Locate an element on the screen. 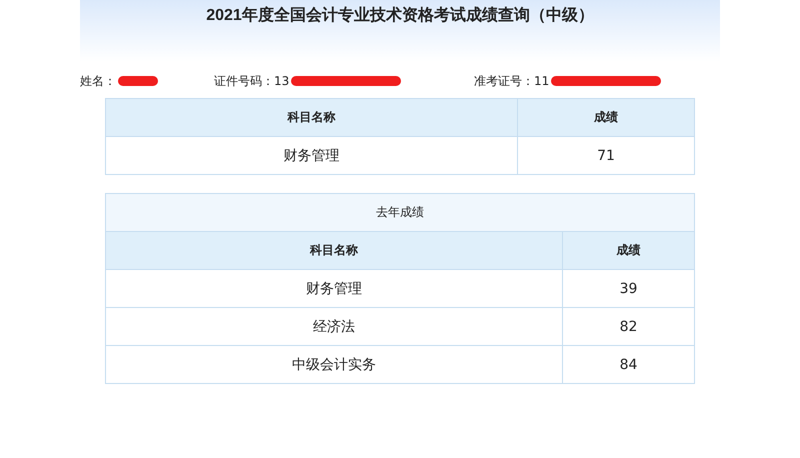 This screenshot has width=800, height=458. table-cell: 经济法 is located at coordinates (334, 326).